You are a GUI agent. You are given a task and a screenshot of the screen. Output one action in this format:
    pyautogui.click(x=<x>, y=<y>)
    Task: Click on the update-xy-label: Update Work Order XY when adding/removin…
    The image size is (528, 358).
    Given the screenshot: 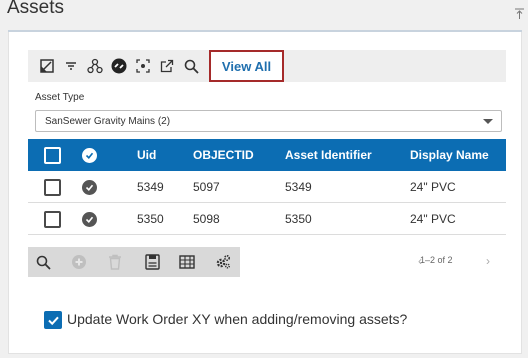 What is the action you would take?
    pyautogui.click(x=237, y=319)
    